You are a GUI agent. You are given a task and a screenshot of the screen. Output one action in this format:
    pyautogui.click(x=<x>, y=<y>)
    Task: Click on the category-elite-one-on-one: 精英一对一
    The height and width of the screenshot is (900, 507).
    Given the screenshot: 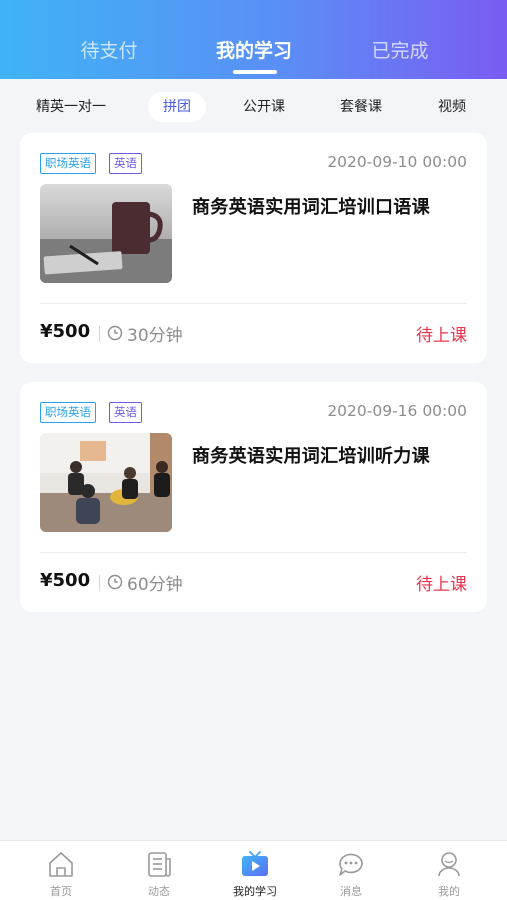 What is the action you would take?
    pyautogui.click(x=71, y=107)
    